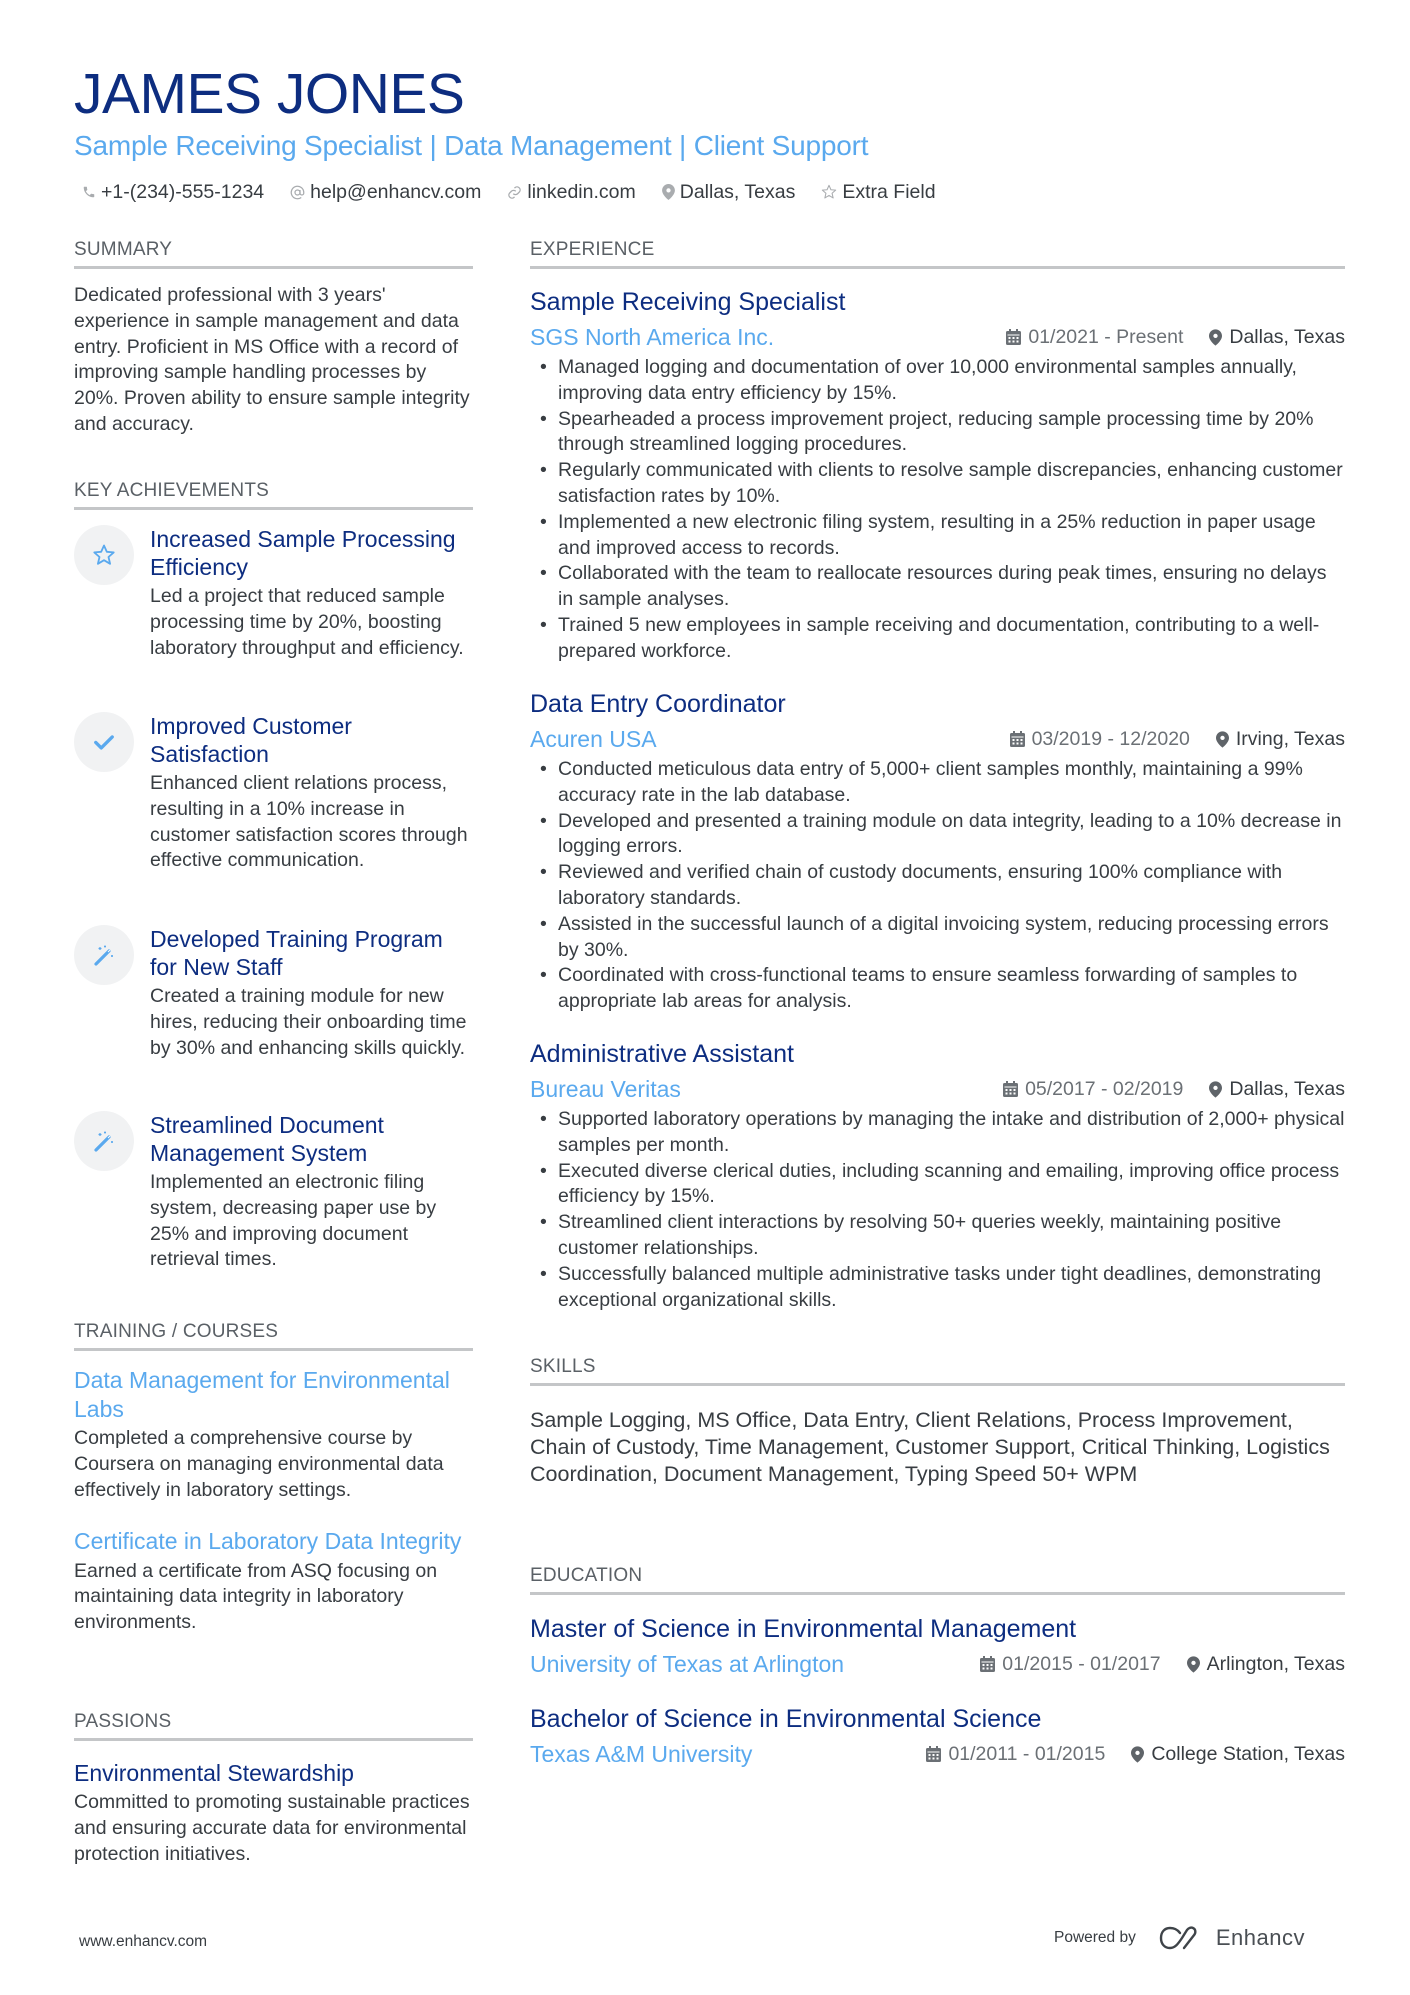 The image size is (1410, 1995). What do you see at coordinates (183, 192) in the screenshot?
I see `contact-phone-text: +1-(234)-555-1234` at bounding box center [183, 192].